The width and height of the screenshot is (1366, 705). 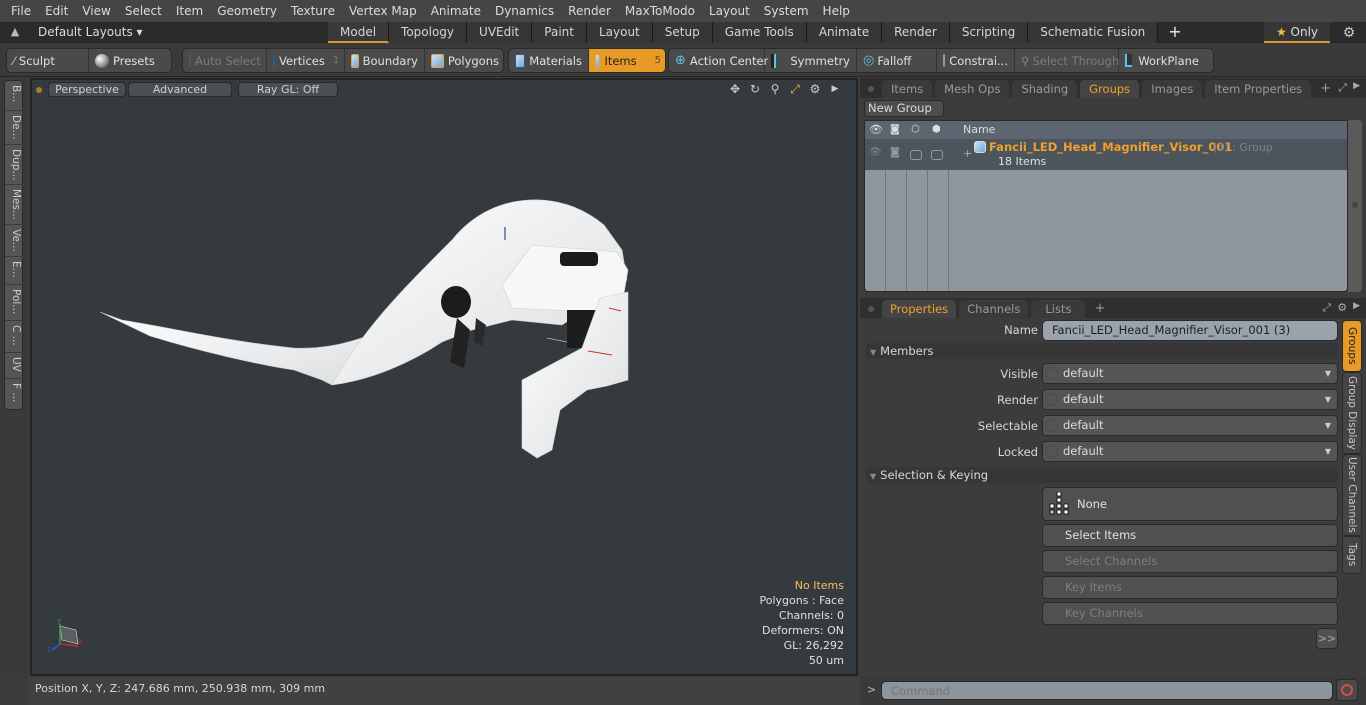 I want to click on select-through-button: ⚲ Select Through, so click(x=1067, y=60).